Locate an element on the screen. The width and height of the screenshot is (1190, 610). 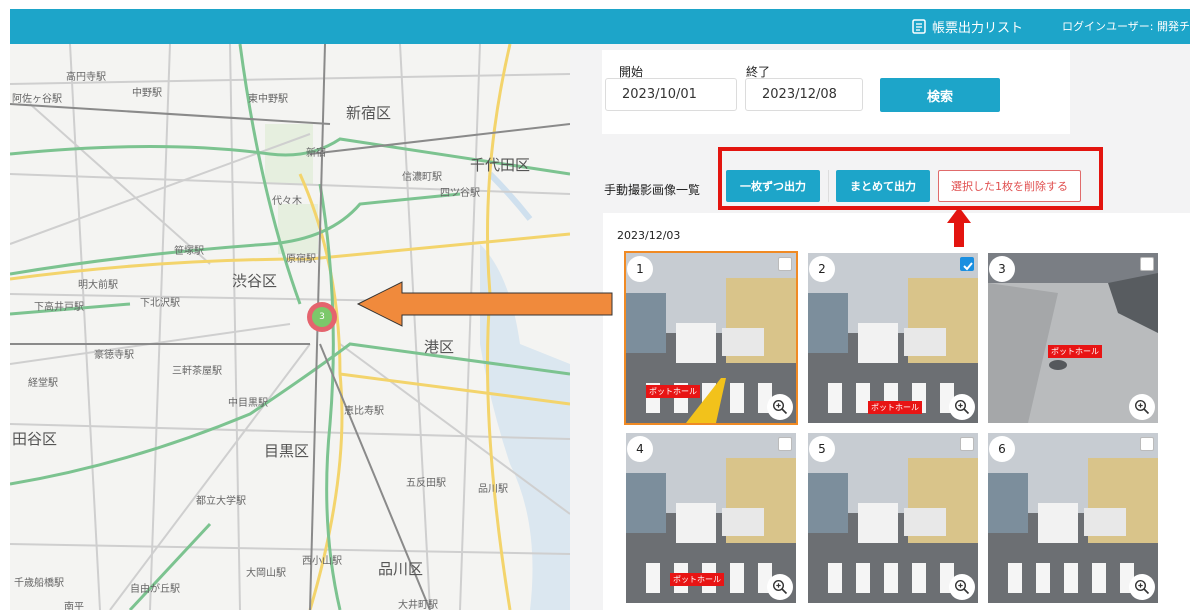
image-thumbnail-4: ポットホール 4 is located at coordinates (711, 518).